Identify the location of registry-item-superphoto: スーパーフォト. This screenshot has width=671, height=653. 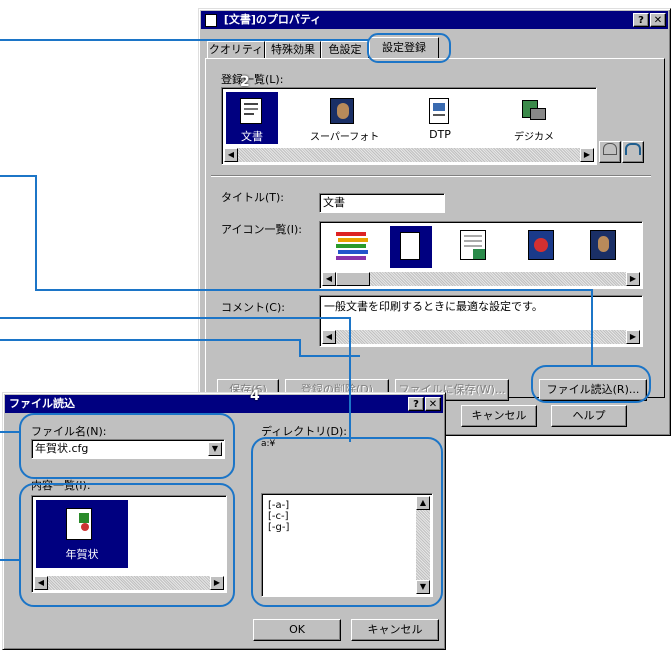
(345, 118).